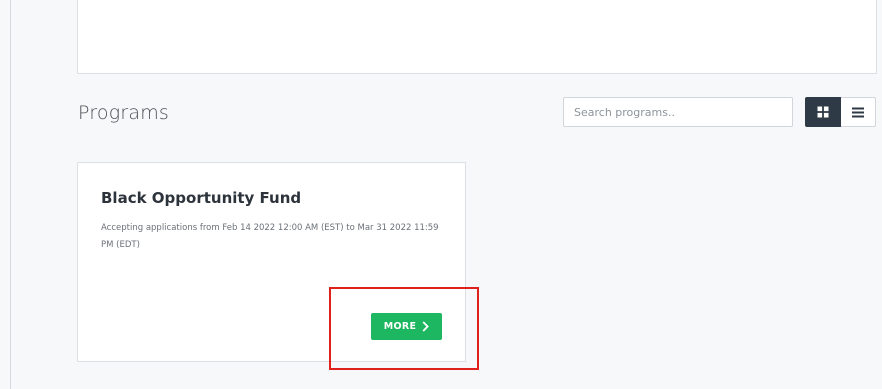 Image resolution: width=882 pixels, height=389 pixels. What do you see at coordinates (426, 326) in the screenshot?
I see `chevron-right-icon` at bounding box center [426, 326].